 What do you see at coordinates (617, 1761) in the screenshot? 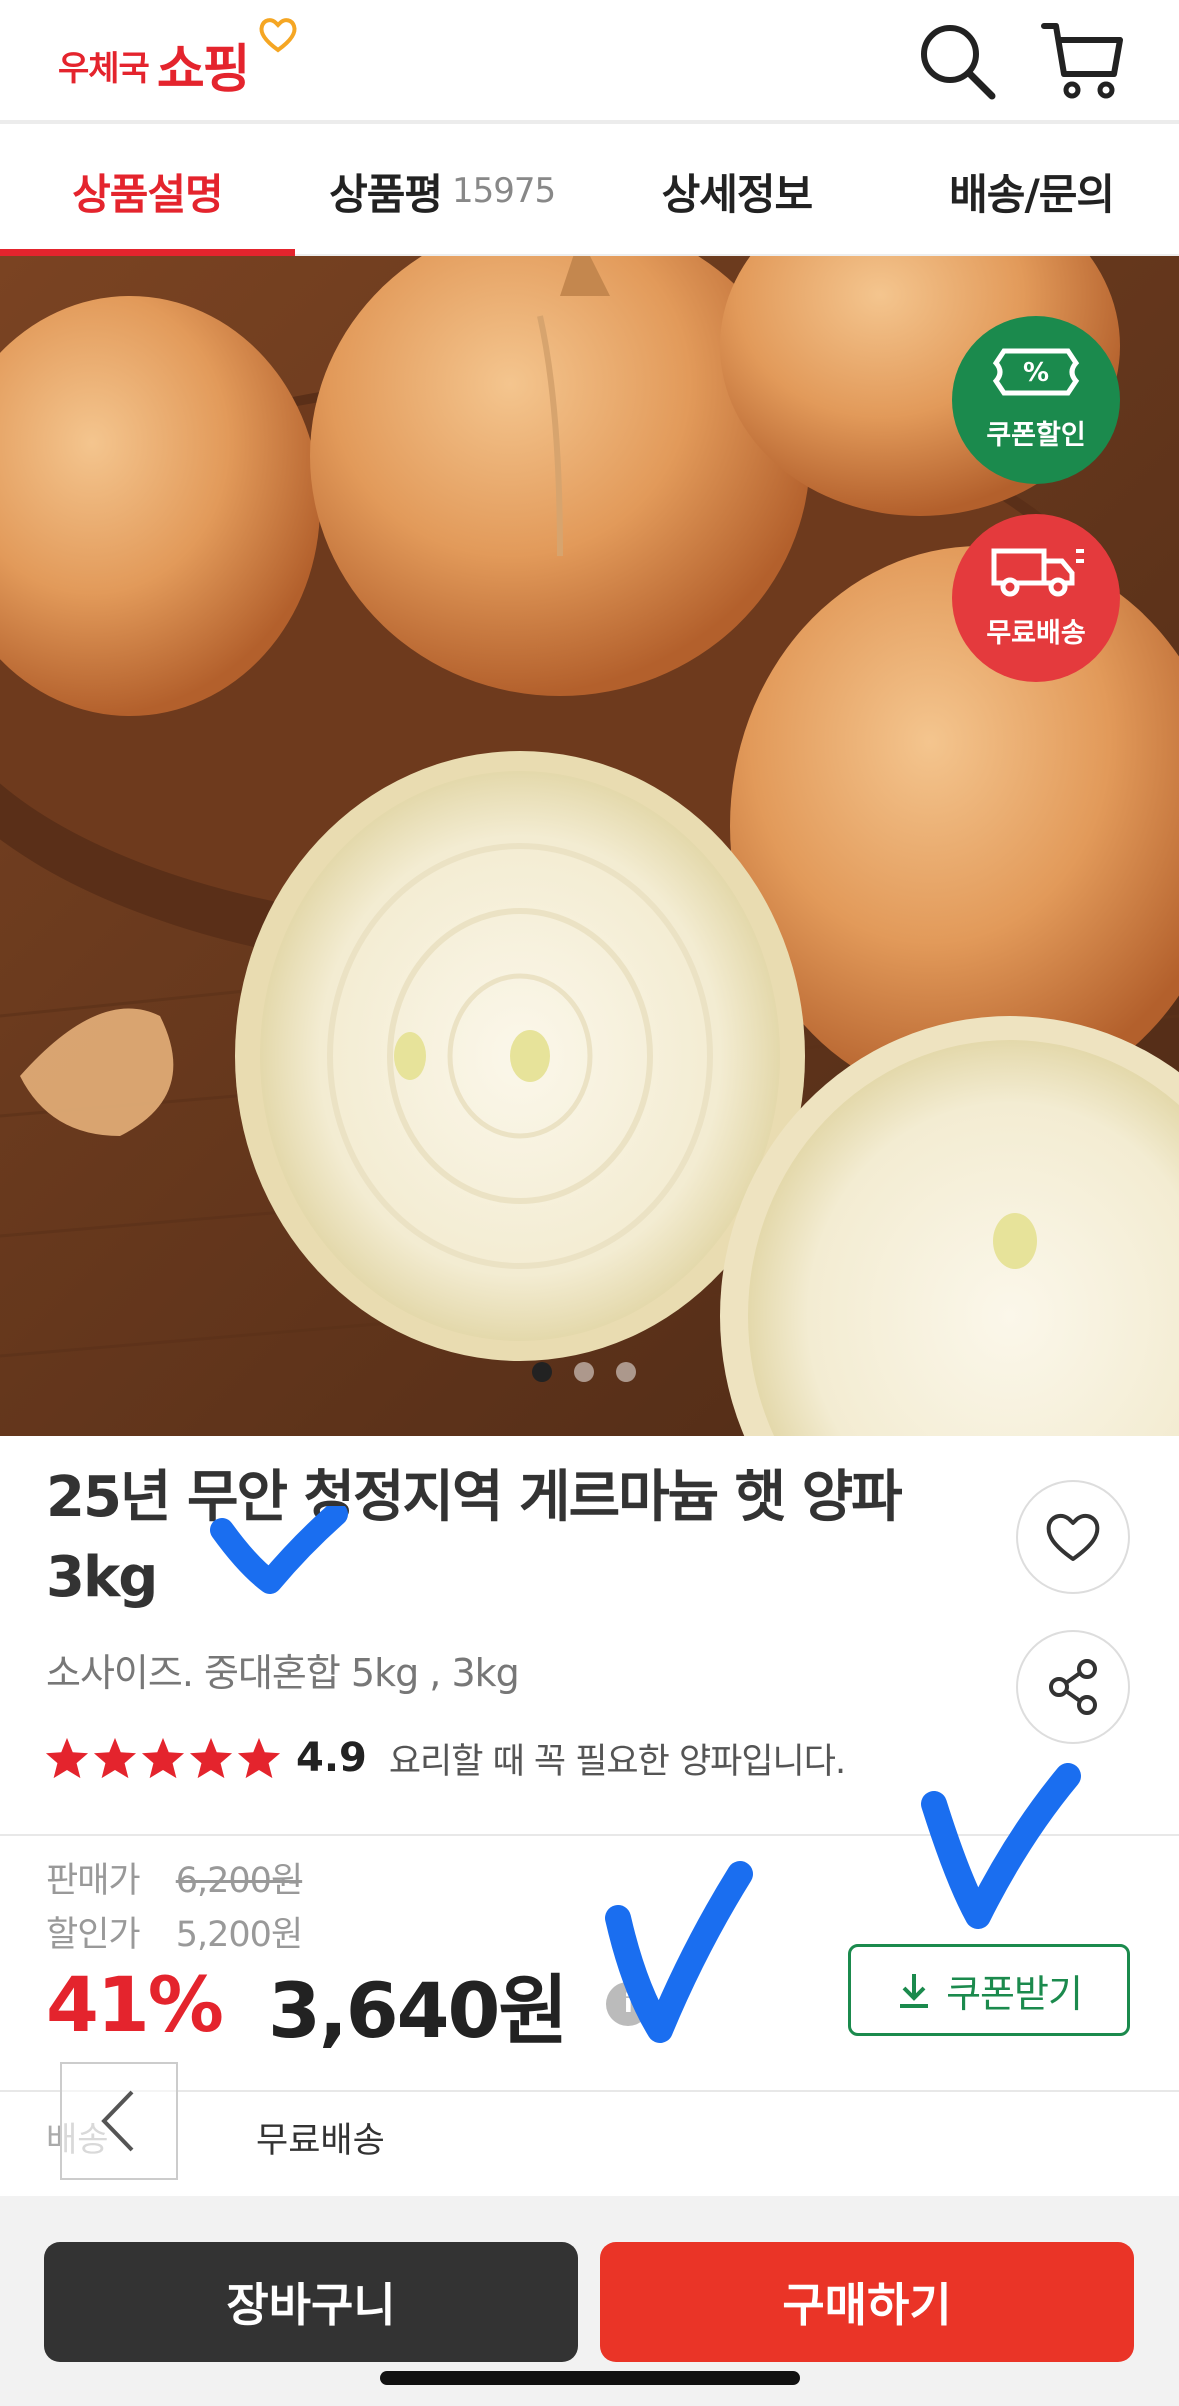
I see `review-highlight: 요리할 때 꼭 필요한 양파입니다.` at bounding box center [617, 1761].